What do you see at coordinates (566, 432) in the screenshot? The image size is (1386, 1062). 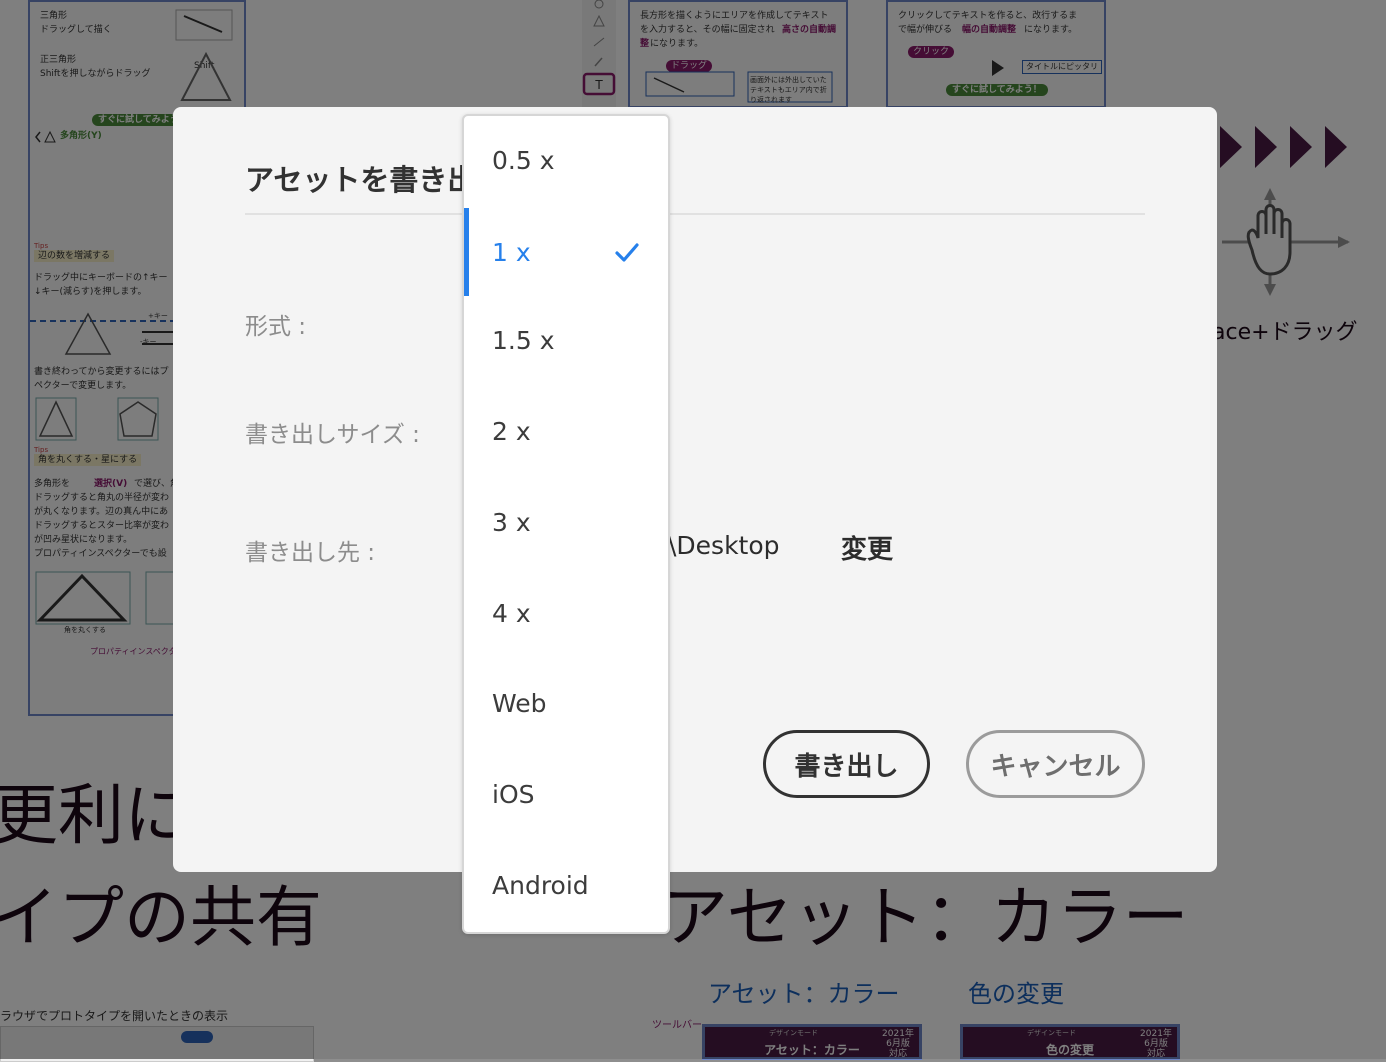 I see `dropdown-option-2x: 2 x` at bounding box center [566, 432].